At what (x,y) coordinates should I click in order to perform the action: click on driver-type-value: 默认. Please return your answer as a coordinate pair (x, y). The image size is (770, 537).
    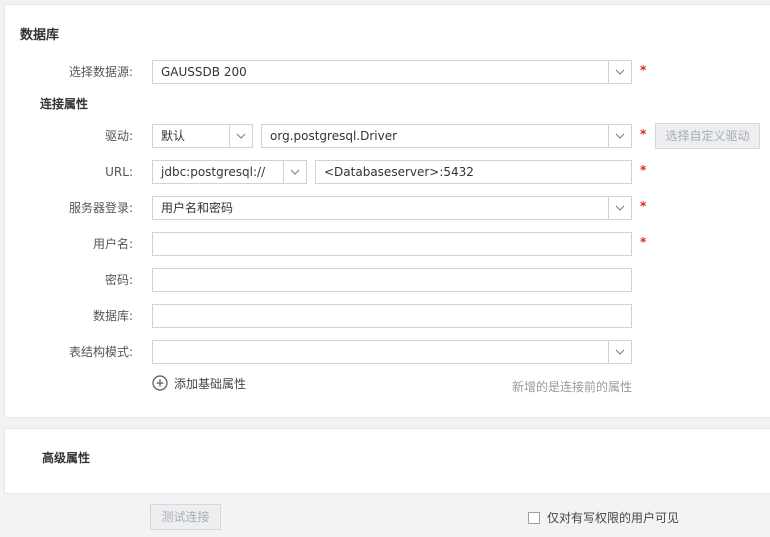
    Looking at the image, I should click on (173, 136).